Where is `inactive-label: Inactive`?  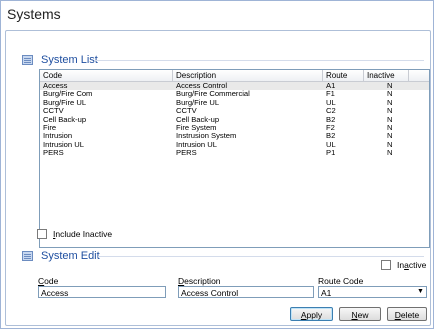 inactive-label: Inactive is located at coordinates (412, 265).